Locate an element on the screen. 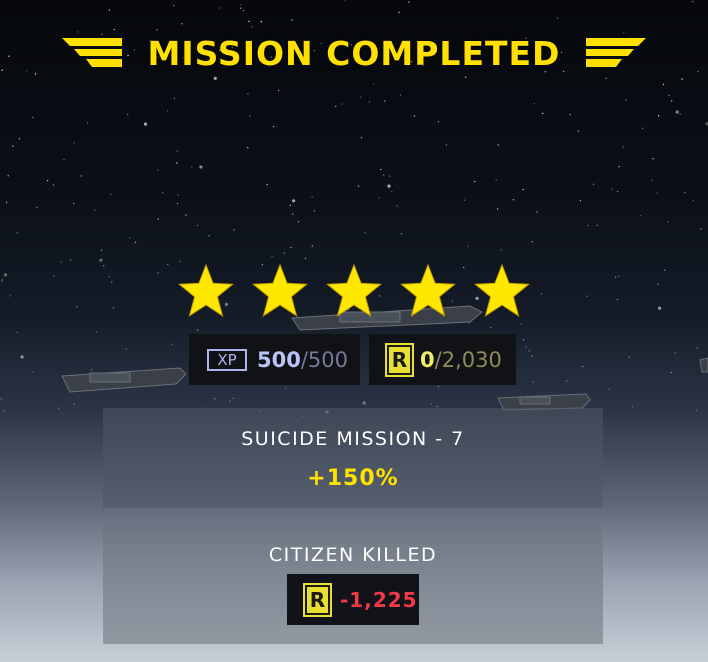  penalty-box: R -1,225 is located at coordinates (353, 599).